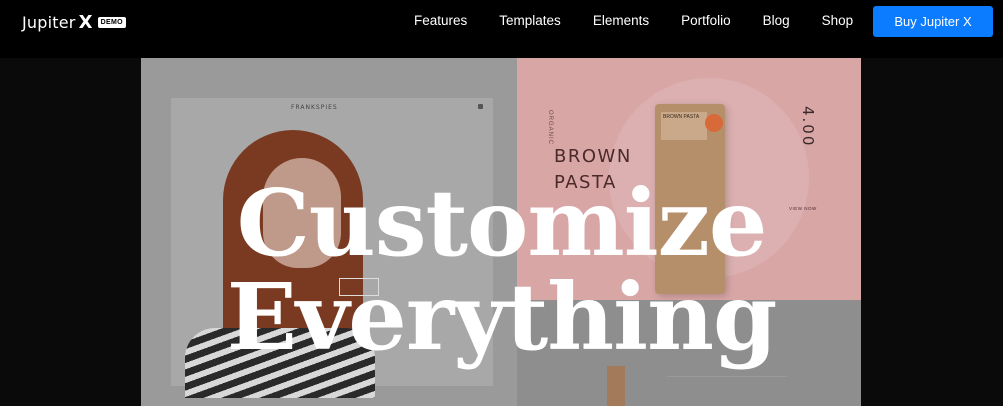 The width and height of the screenshot is (1003, 406). Describe the element at coordinates (440, 20) in the screenshot. I see `nav-item-features: Features` at that location.